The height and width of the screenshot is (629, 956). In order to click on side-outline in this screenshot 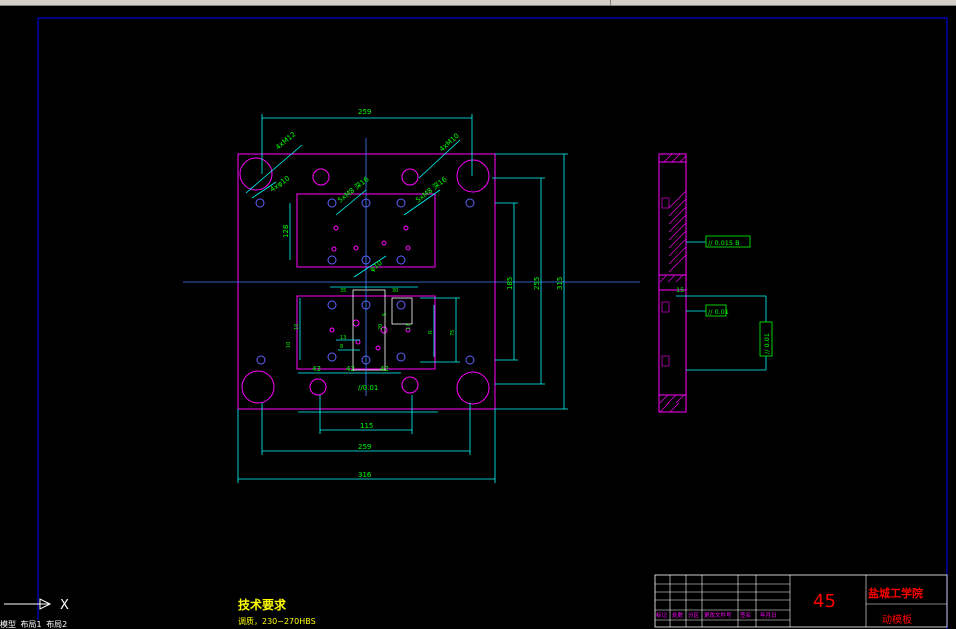, I will do `click(672, 283)`.